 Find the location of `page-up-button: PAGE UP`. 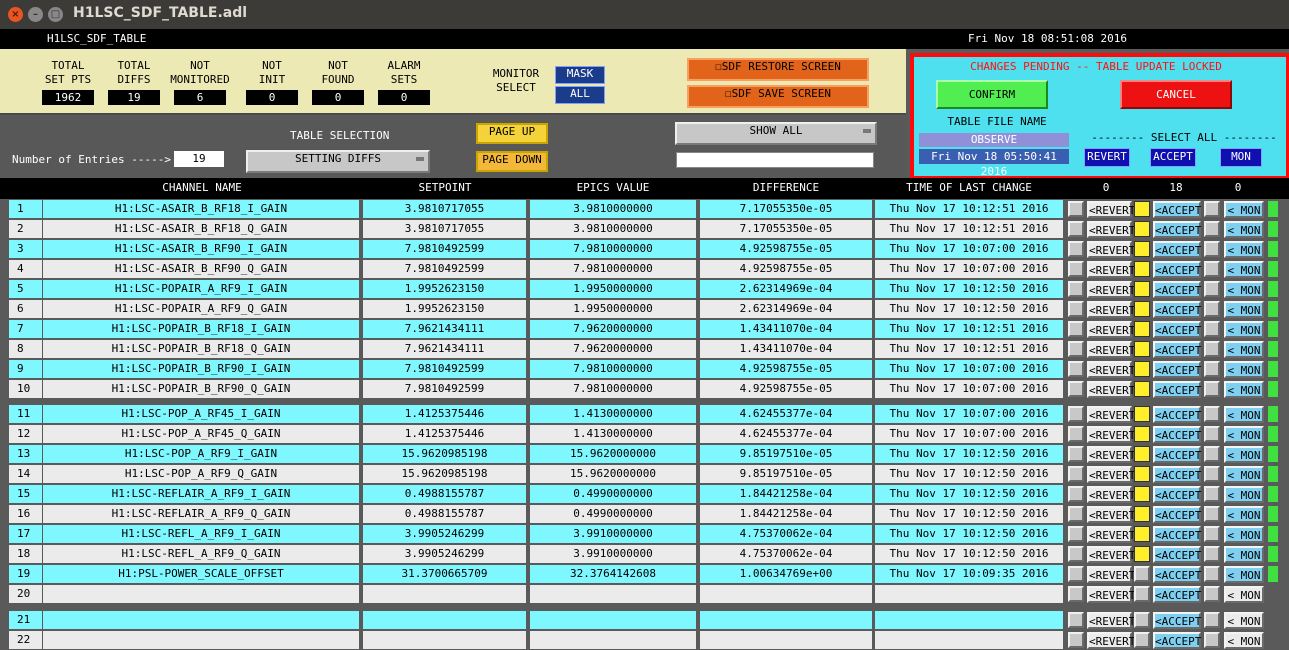

page-up-button: PAGE UP is located at coordinates (512, 133).